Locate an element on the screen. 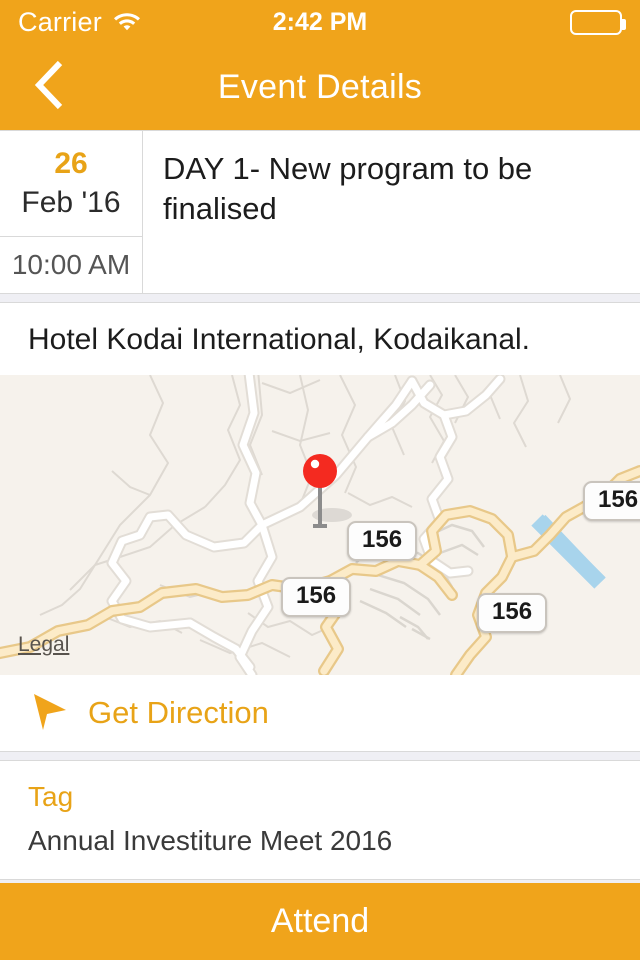 The height and width of the screenshot is (960, 640). carrier-label: Carrier is located at coordinates (60, 21).